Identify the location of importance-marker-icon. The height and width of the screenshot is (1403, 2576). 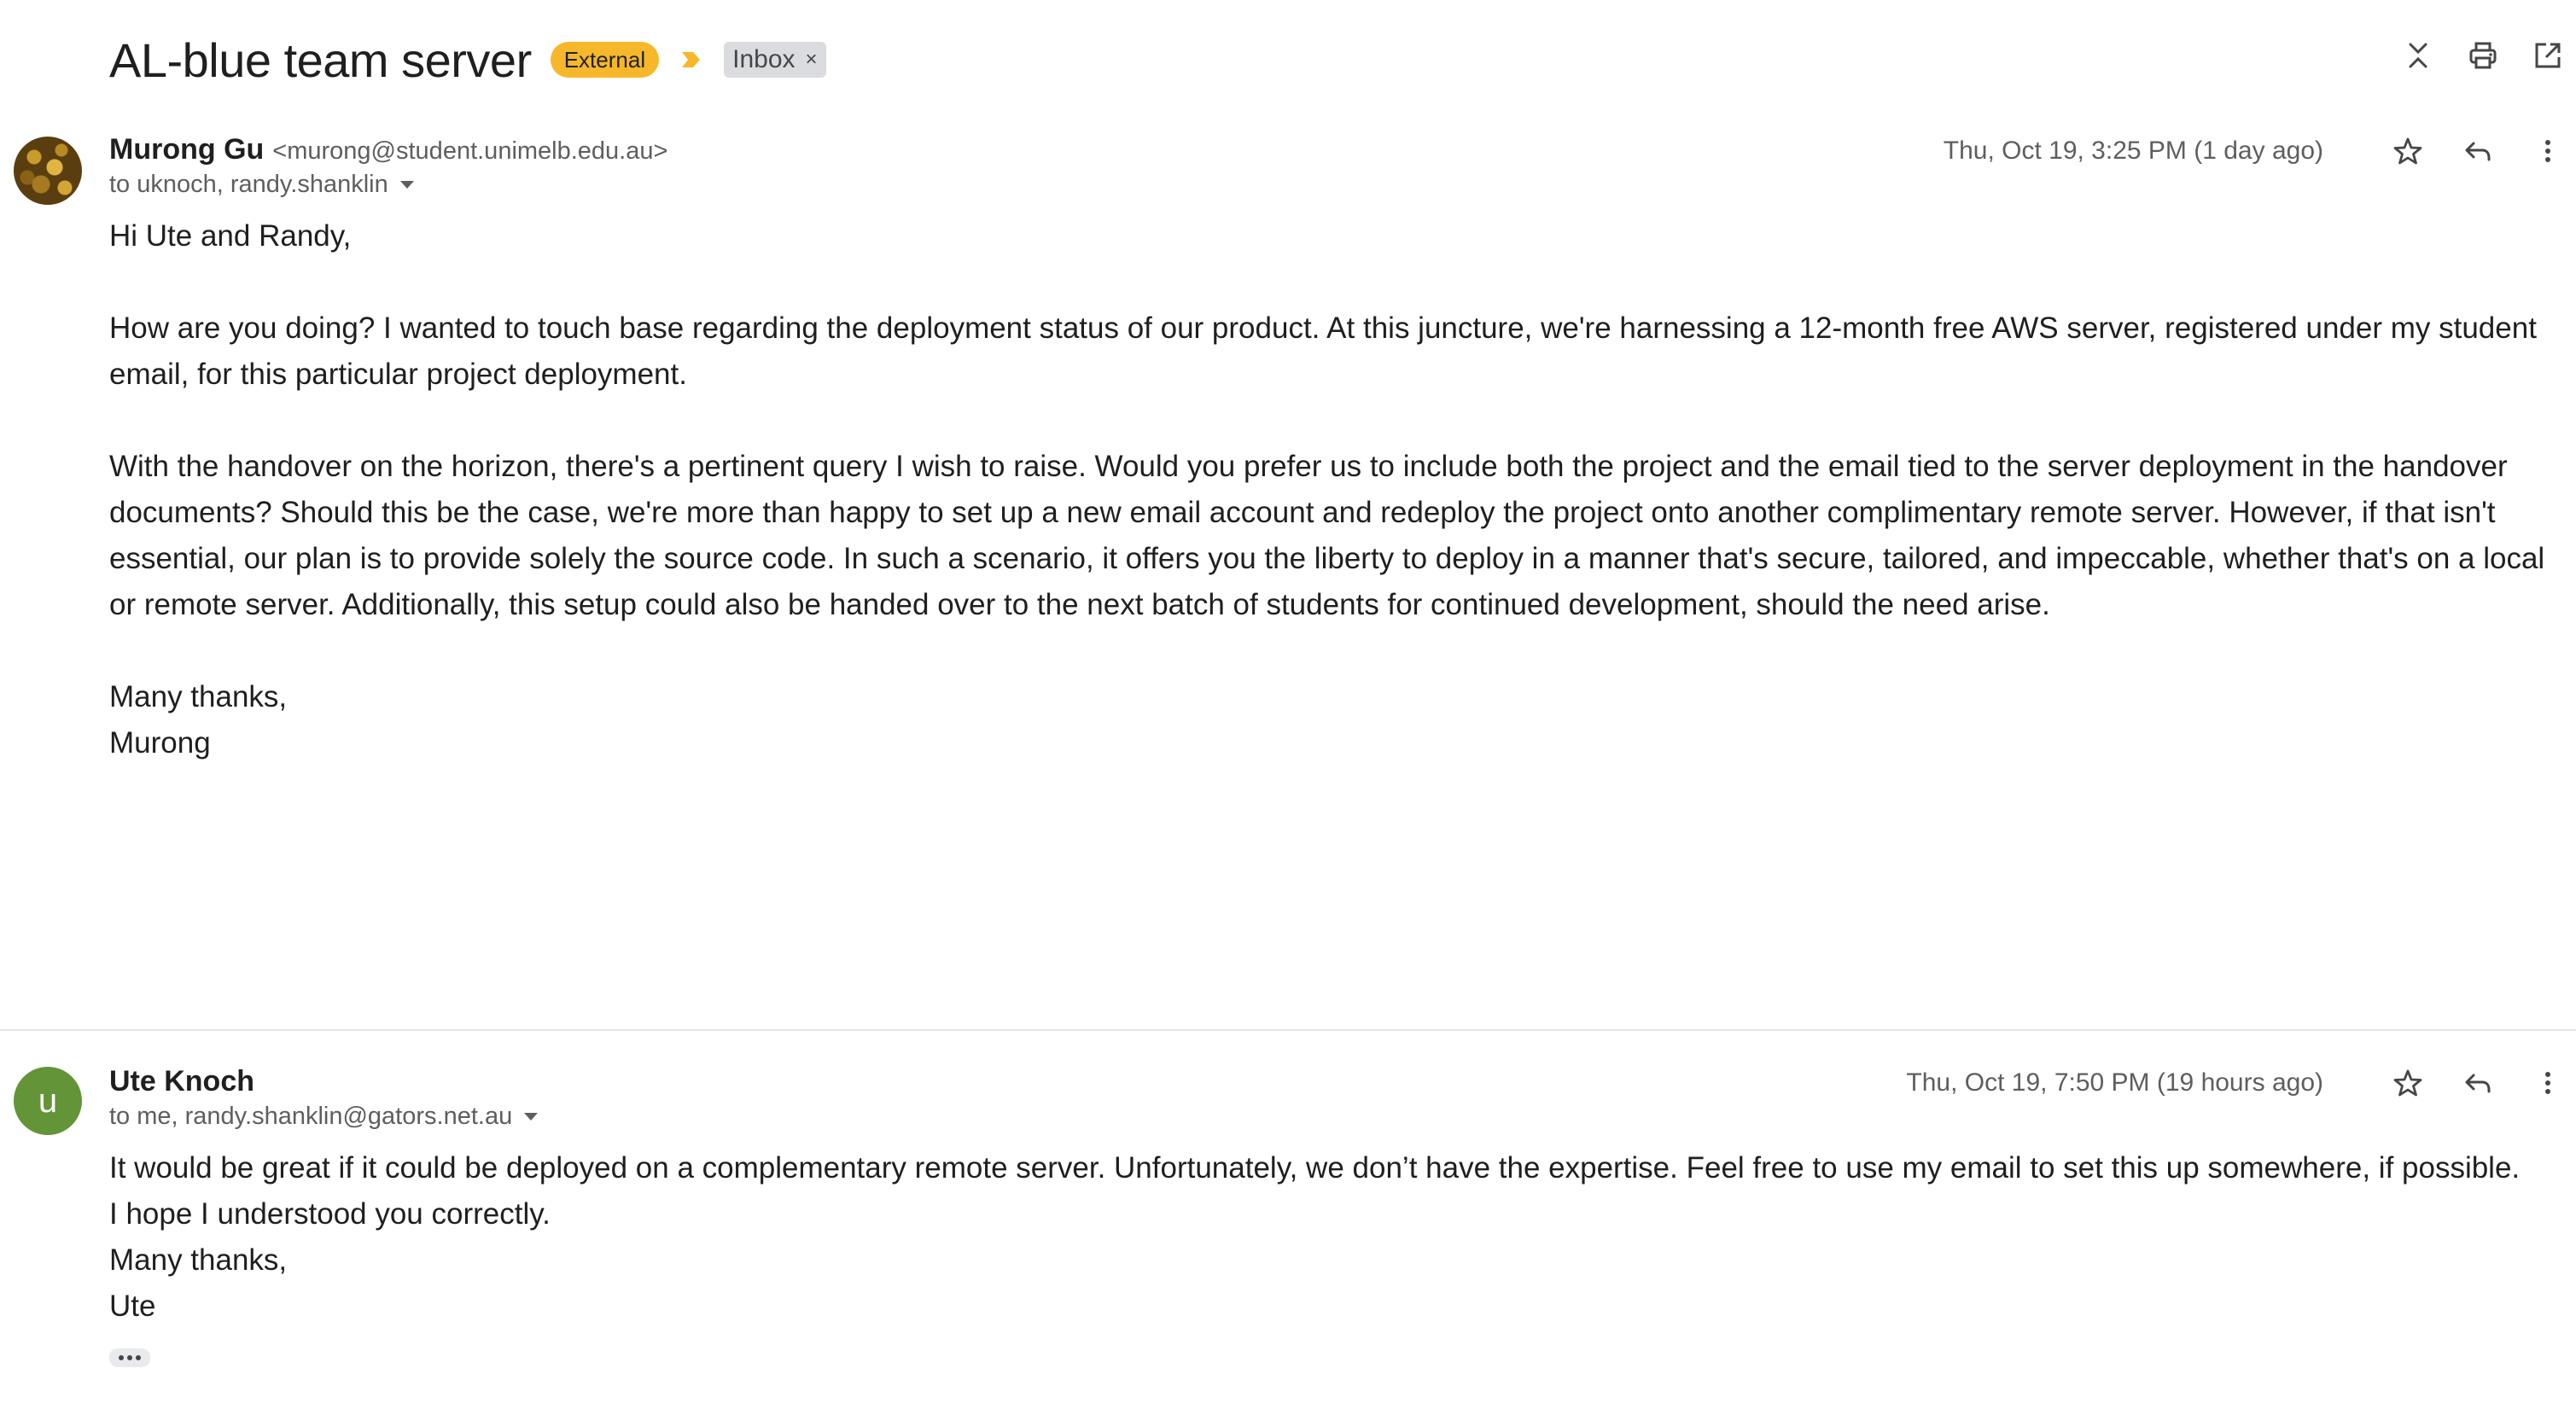
(690, 60).